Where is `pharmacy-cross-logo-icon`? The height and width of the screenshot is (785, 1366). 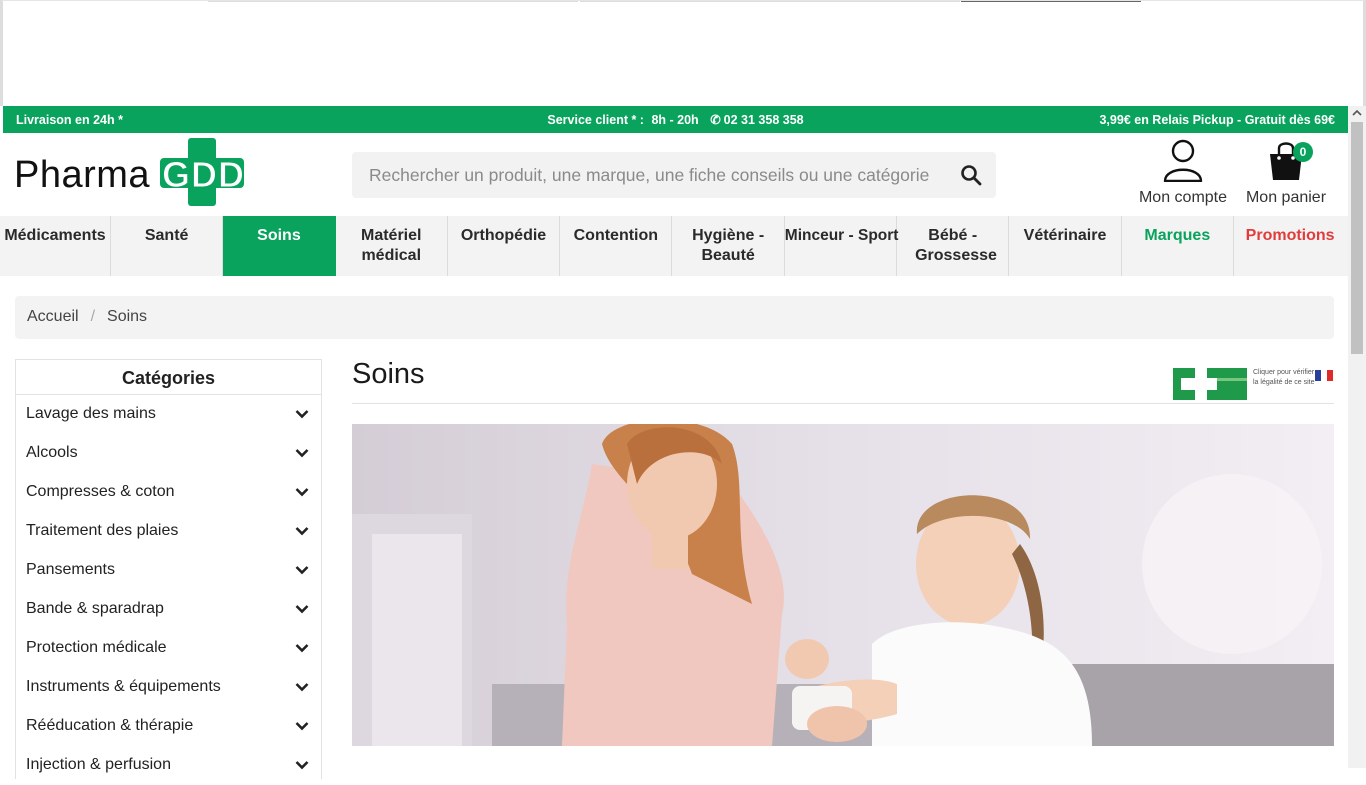 pharmacy-cross-logo-icon is located at coordinates (1210, 384).